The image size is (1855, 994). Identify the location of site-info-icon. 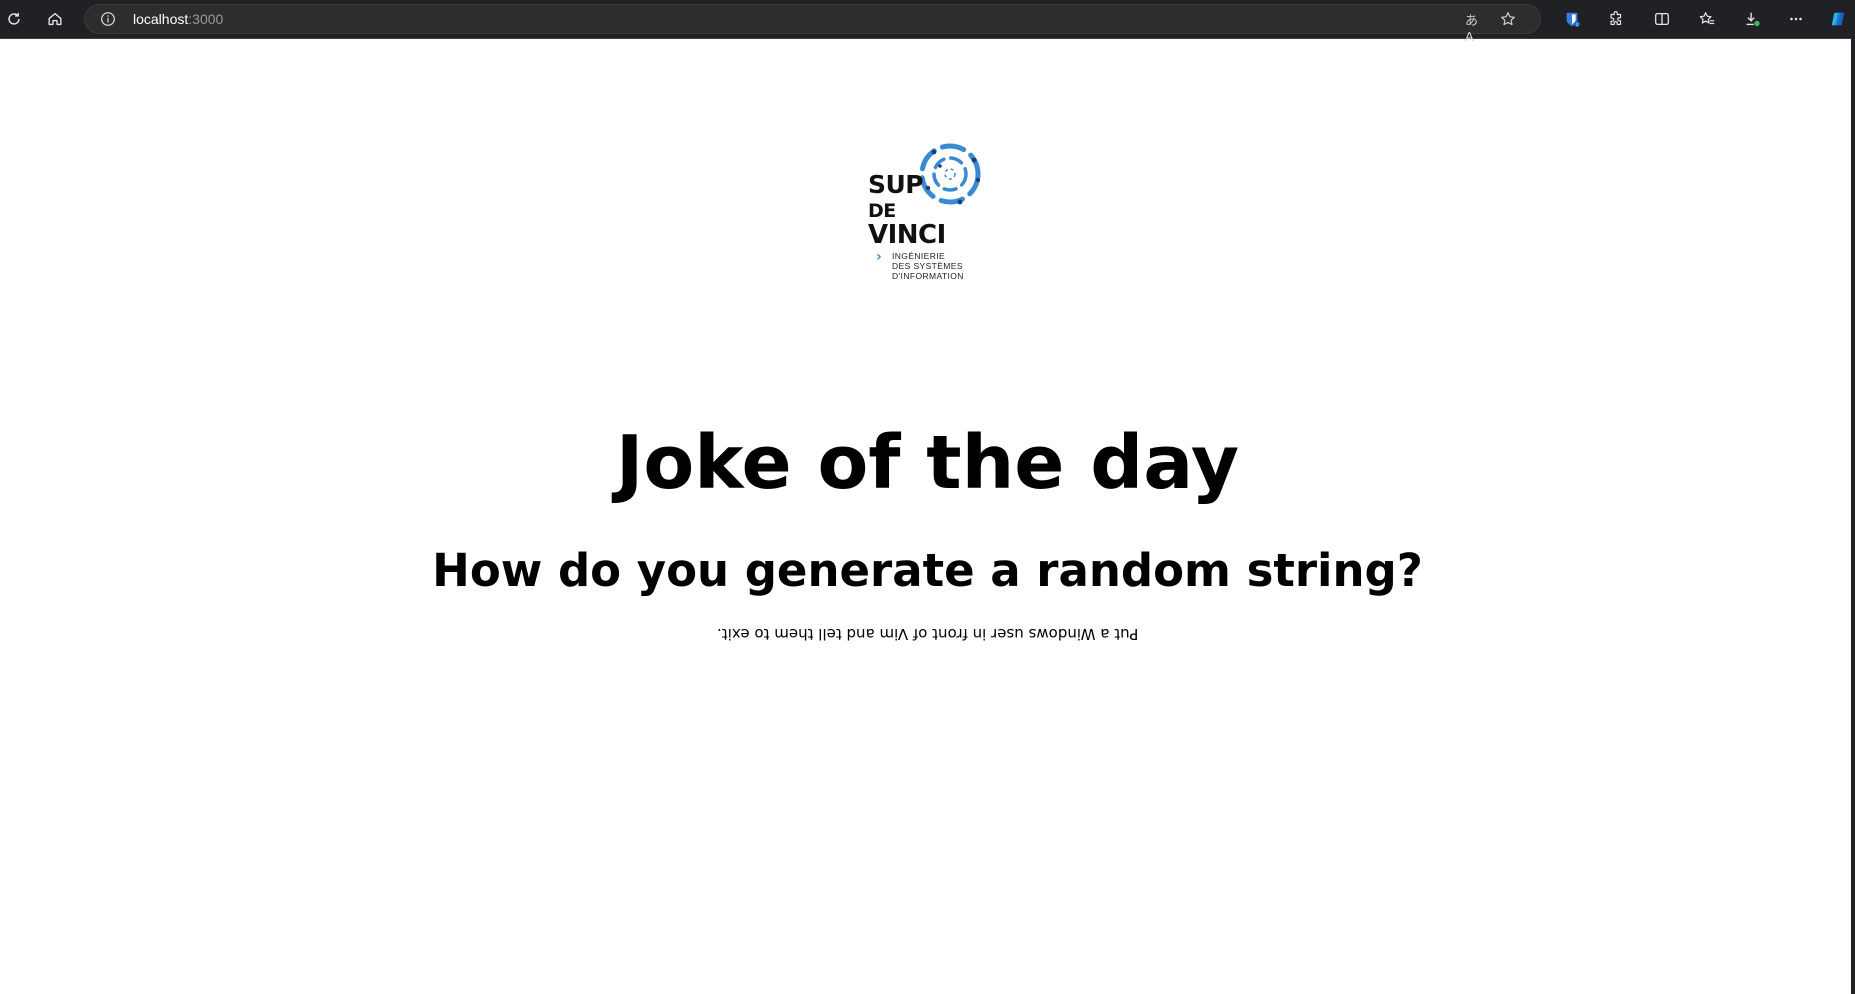
(108, 19).